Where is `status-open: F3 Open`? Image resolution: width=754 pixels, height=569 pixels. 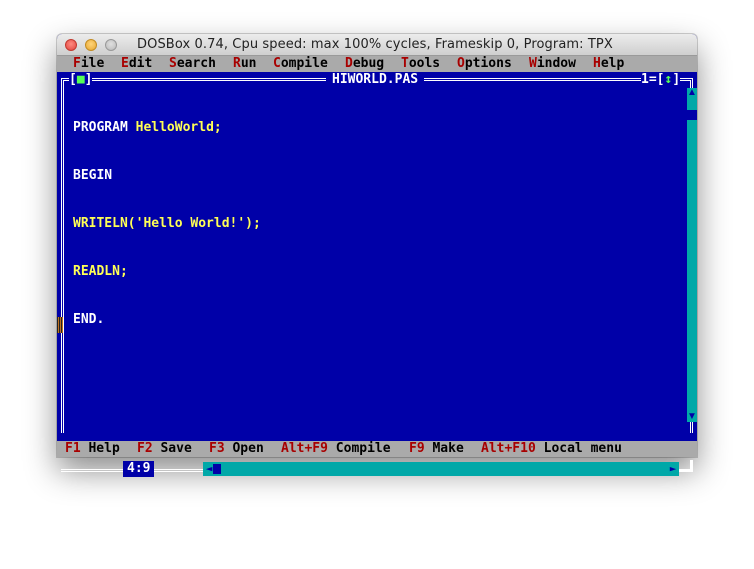 status-open: F3 Open is located at coordinates (236, 449).